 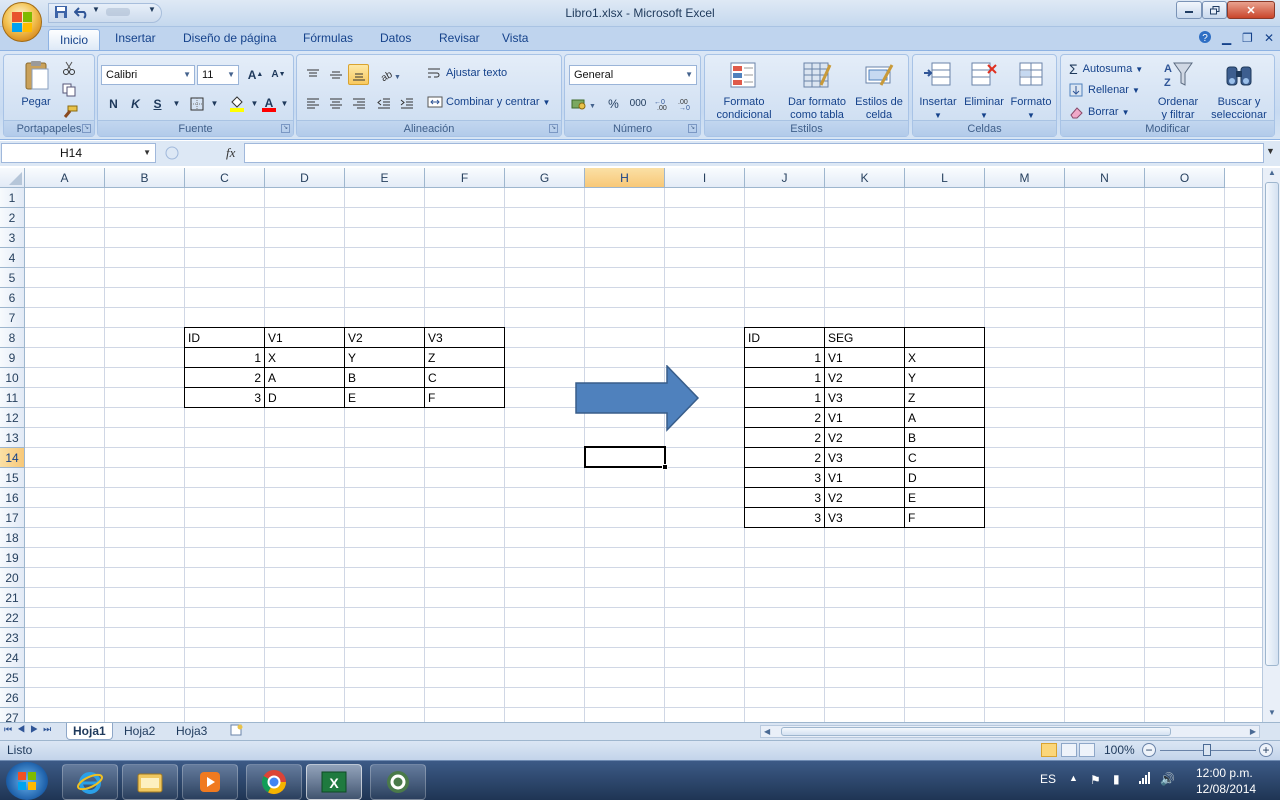 I want to click on grow-font-icon: A ▲, so click(x=255, y=74).